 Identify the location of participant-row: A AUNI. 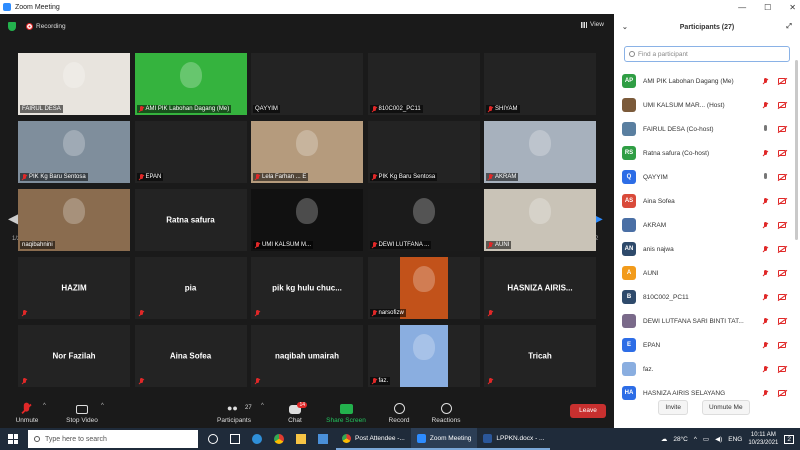
(708, 273).